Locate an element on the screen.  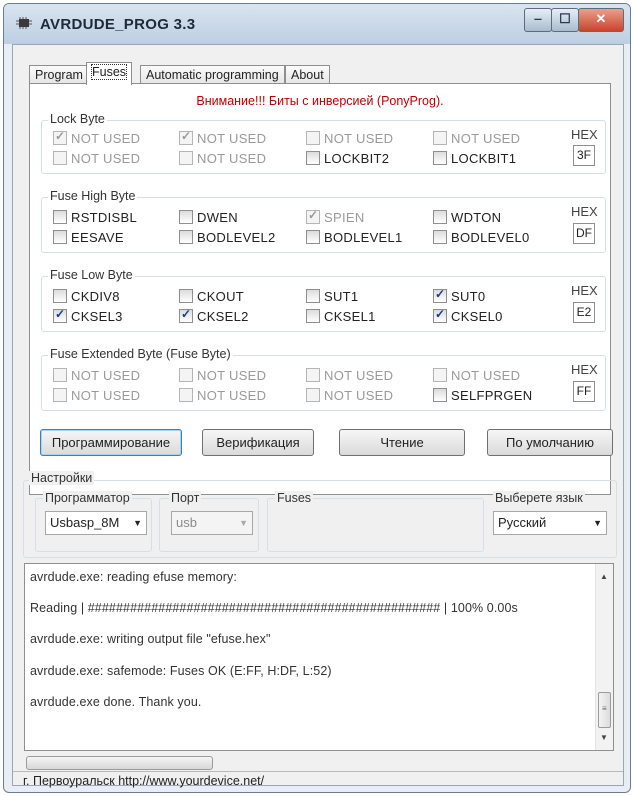
programmer-select: Usbasp_8M ▼ is located at coordinates (96, 523).